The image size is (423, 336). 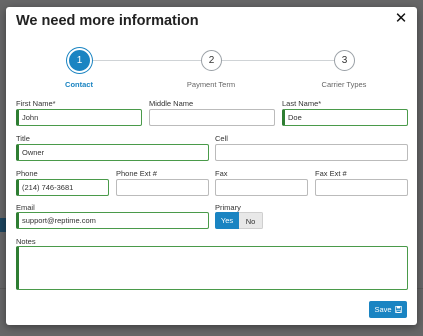 What do you see at coordinates (136, 173) in the screenshot?
I see `phone-ext-label: Phone Ext #` at bounding box center [136, 173].